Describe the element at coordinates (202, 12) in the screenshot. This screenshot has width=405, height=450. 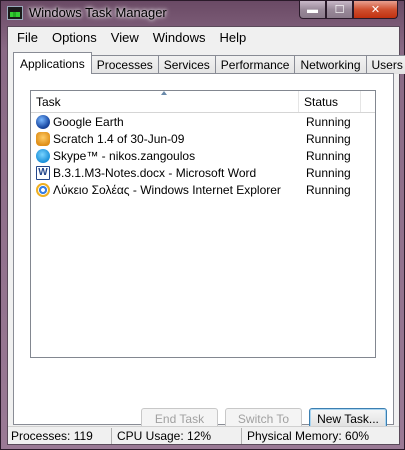
I see `title-bar: Windows Task Manager ▬ ☐ ✕` at that location.